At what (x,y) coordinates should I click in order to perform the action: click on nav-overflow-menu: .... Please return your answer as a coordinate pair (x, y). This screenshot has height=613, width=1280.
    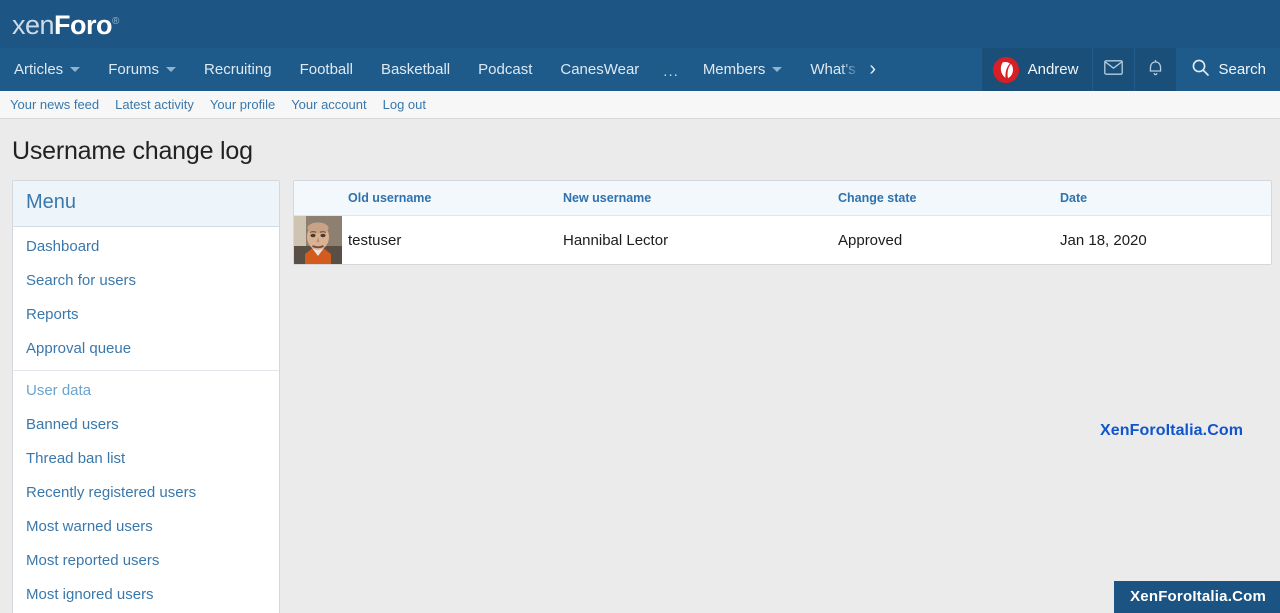
    Looking at the image, I should click on (671, 69).